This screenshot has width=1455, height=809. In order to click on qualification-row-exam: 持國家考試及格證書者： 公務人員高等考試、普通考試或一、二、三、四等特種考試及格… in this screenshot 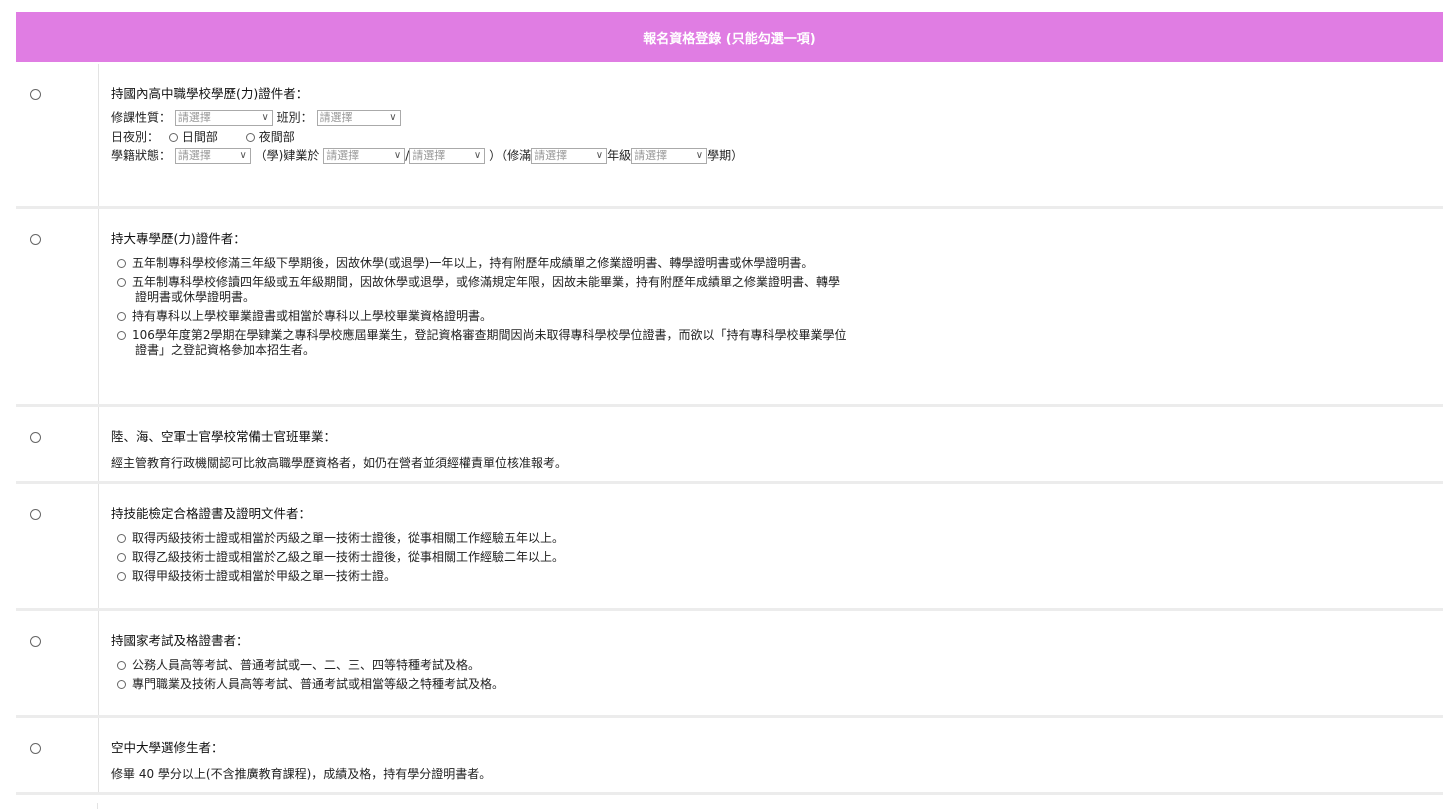, I will do `click(729, 663)`.